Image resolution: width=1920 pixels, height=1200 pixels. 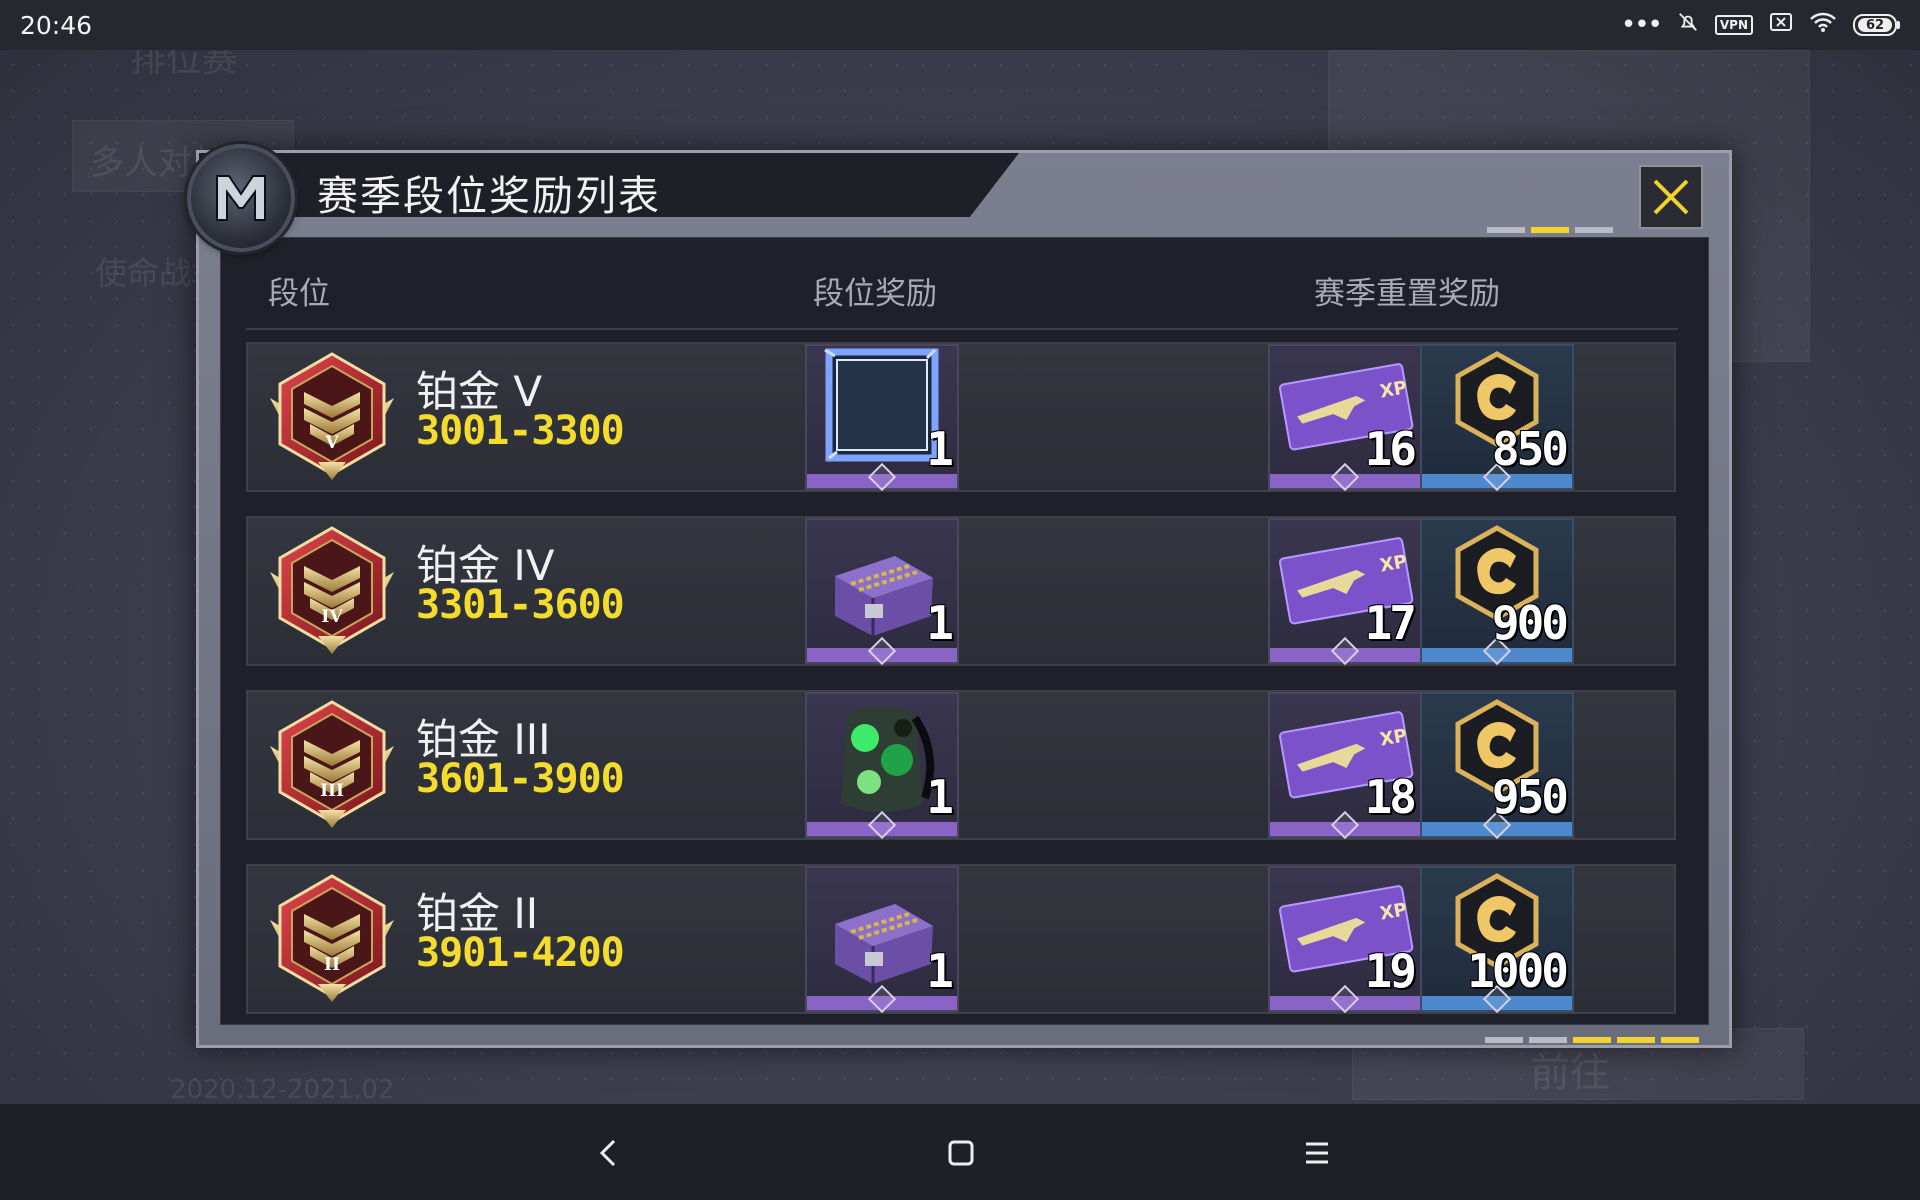 What do you see at coordinates (332, 791) in the screenshot?
I see `svg-text: III` at bounding box center [332, 791].